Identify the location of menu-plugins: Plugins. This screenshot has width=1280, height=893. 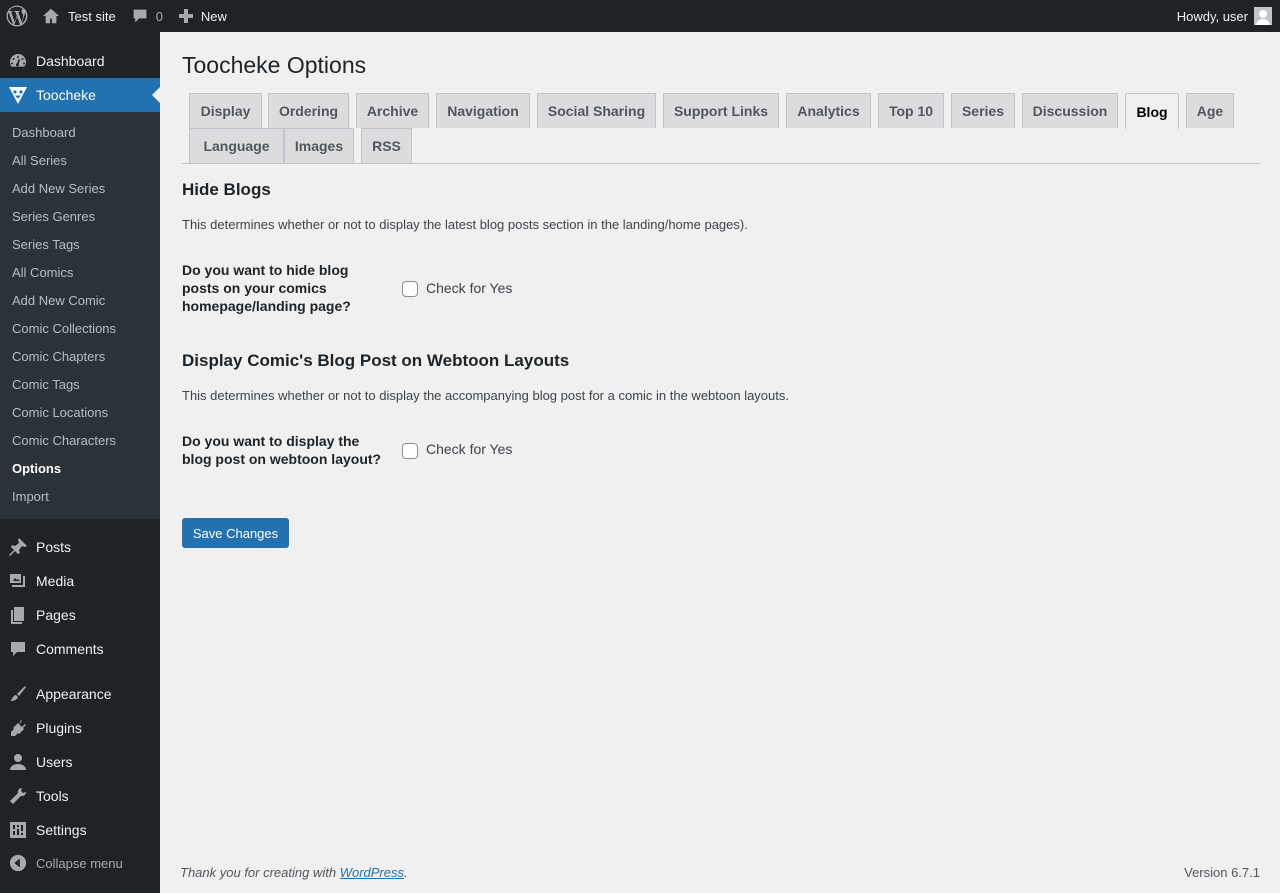
(80, 728).